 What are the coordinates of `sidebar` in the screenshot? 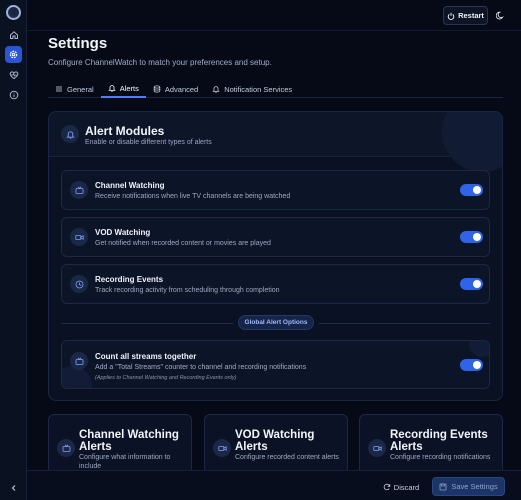 It's located at (13, 250).